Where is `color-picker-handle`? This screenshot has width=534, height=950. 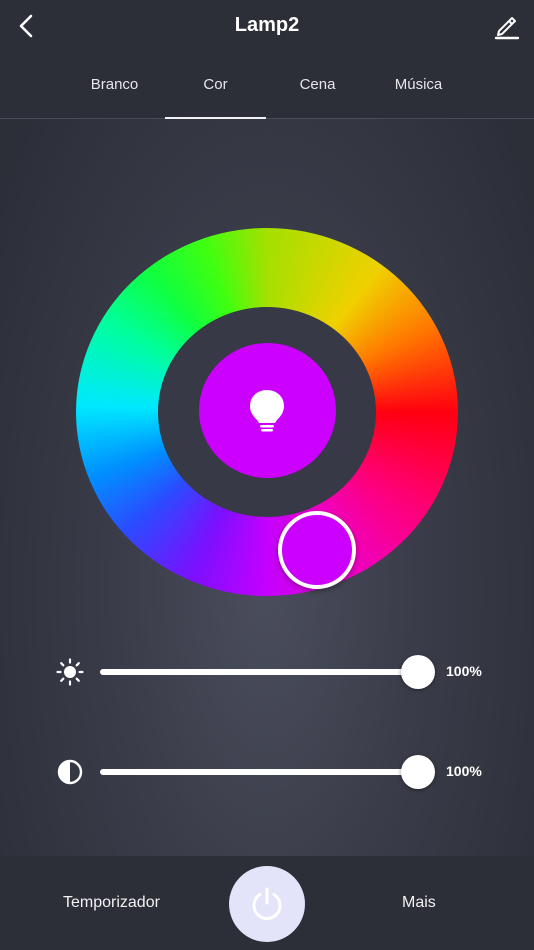 color-picker-handle is located at coordinates (317, 550).